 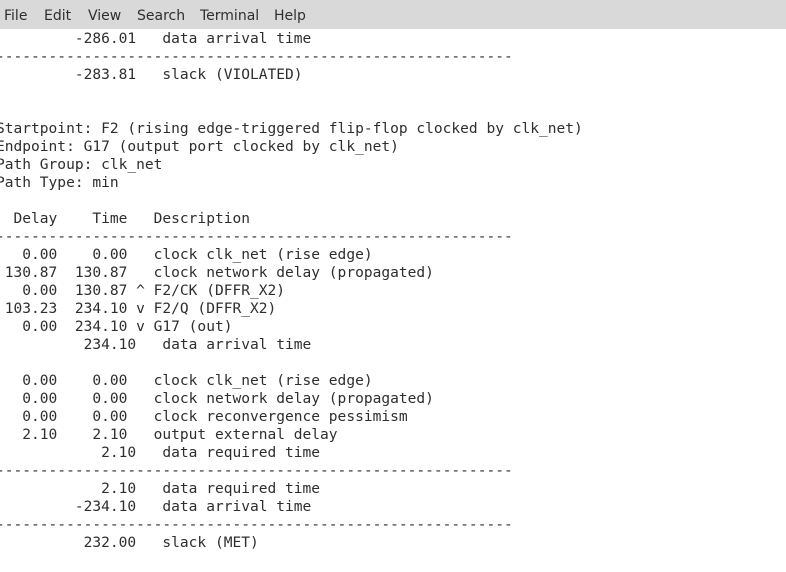 I want to click on terminal-line: 2.10 2.10 output external delay, so click(x=169, y=434).